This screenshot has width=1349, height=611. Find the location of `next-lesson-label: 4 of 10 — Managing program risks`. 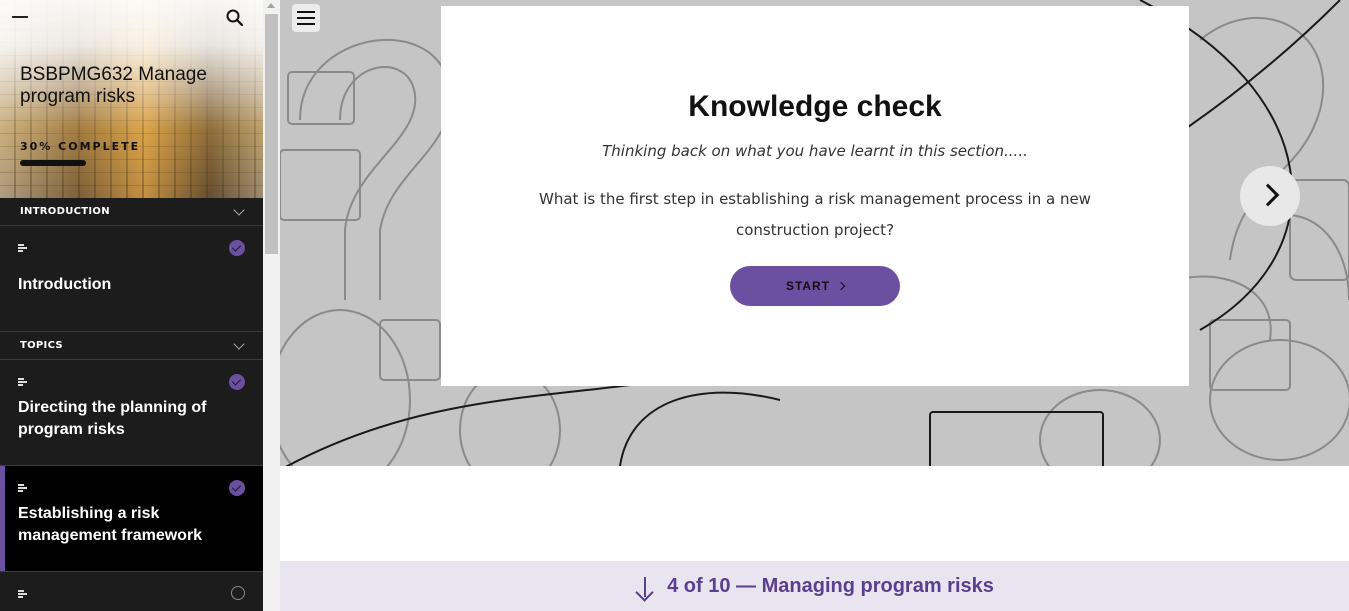

next-lesson-label: 4 of 10 — Managing program risks is located at coordinates (830, 585).